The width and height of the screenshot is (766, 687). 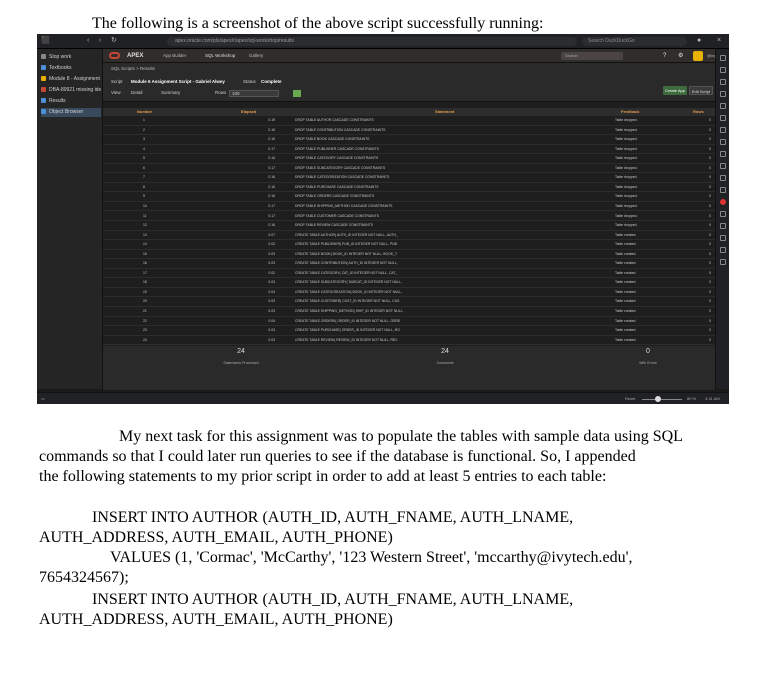 I want to click on create-app-button: Create App, so click(x=675, y=90).